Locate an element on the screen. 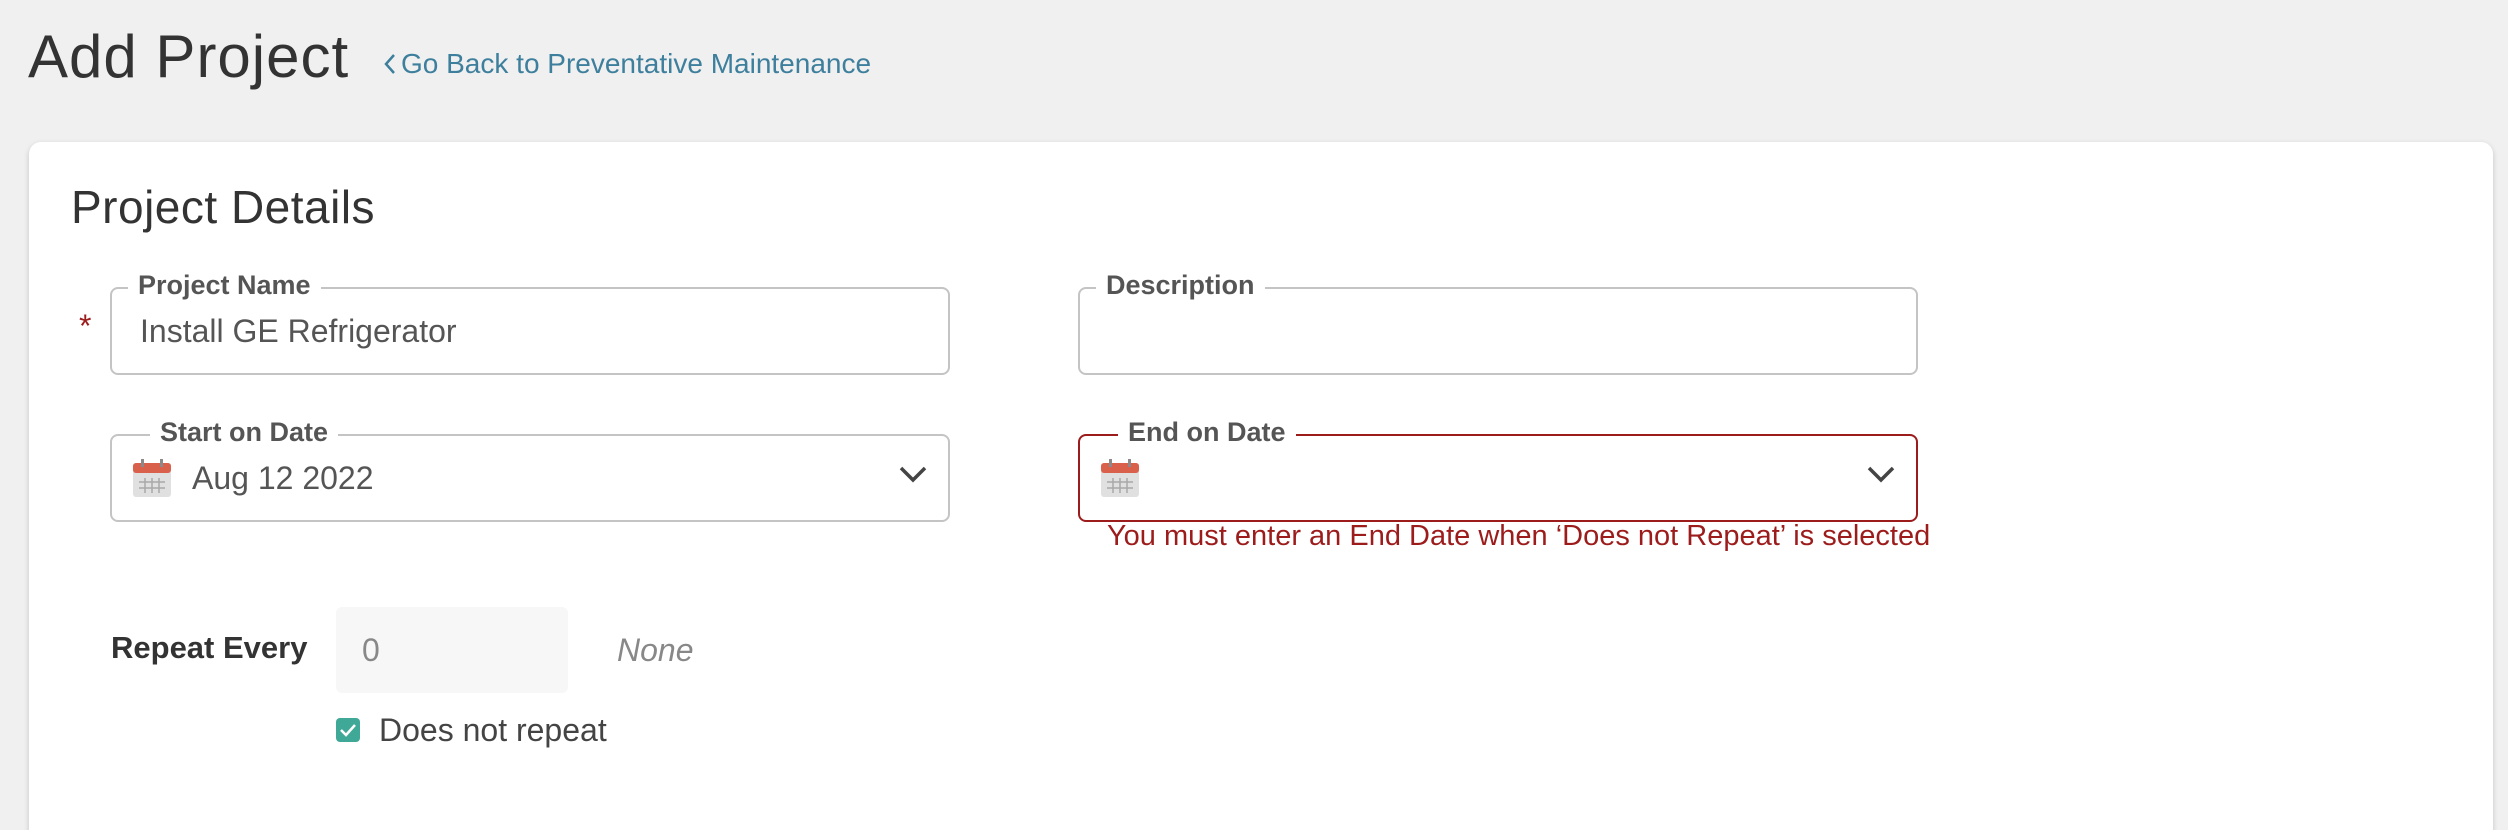 This screenshot has height=830, width=2508. description-label: Description is located at coordinates (1180, 285).